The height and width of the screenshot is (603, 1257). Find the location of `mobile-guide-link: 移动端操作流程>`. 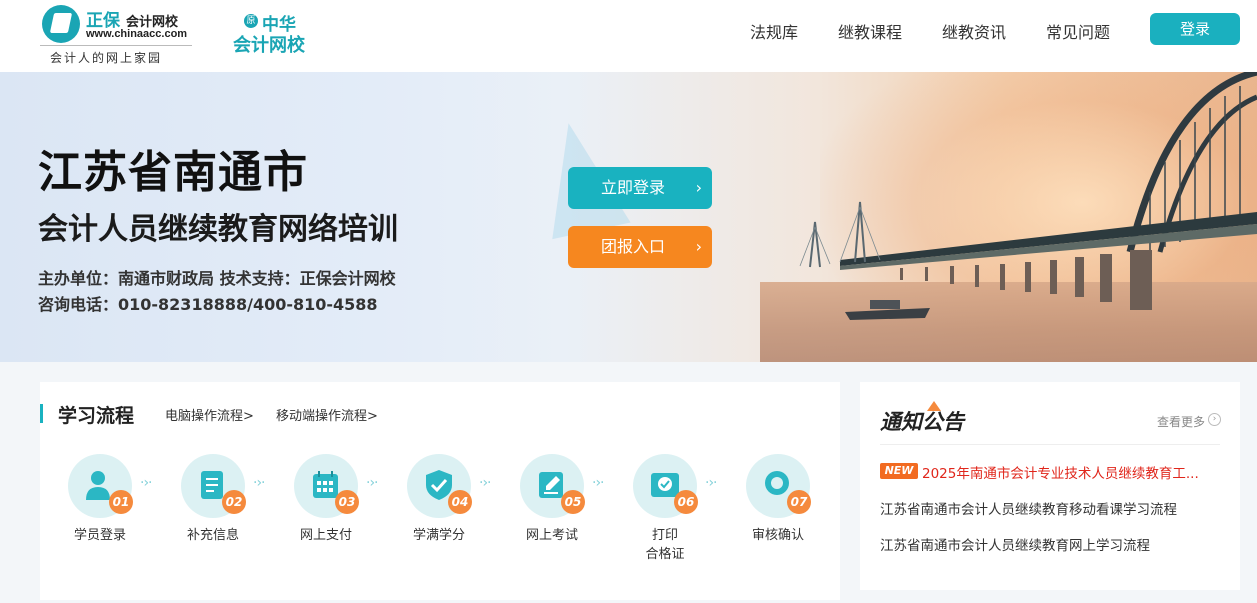

mobile-guide-link: 移动端操作流程> is located at coordinates (327, 414).